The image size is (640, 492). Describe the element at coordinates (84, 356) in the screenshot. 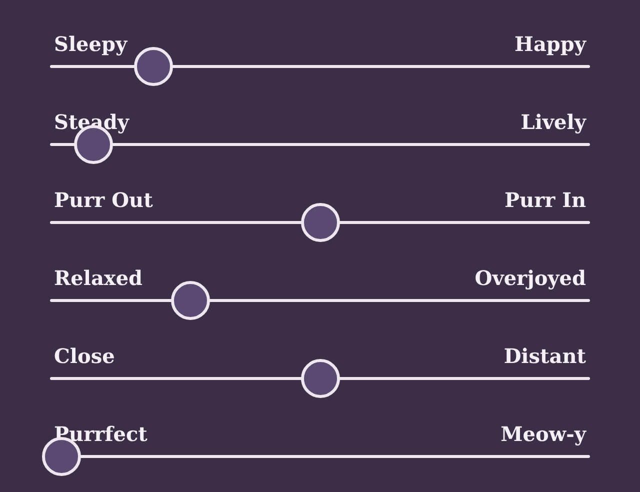

I see `slider-label: Close` at that location.